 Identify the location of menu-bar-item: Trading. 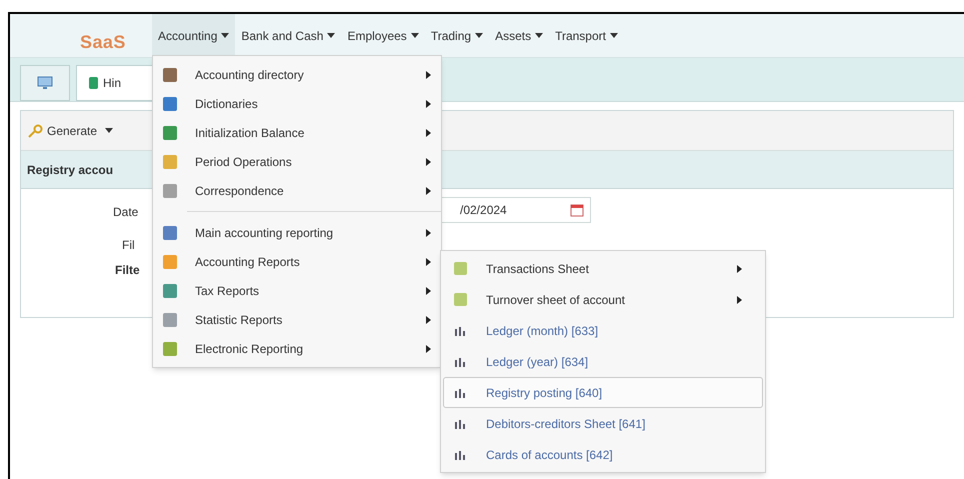
(457, 35).